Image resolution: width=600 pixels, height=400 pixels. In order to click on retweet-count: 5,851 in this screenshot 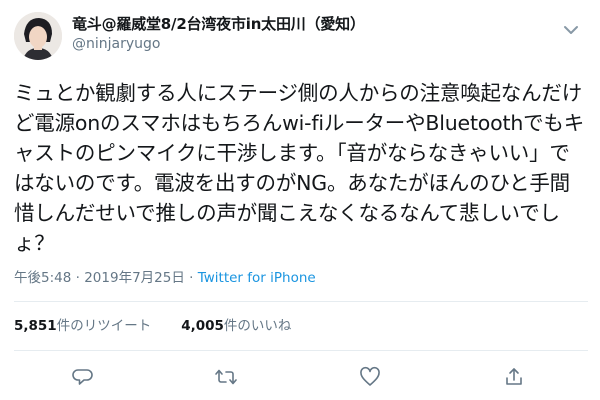, I will do `click(35, 326)`.